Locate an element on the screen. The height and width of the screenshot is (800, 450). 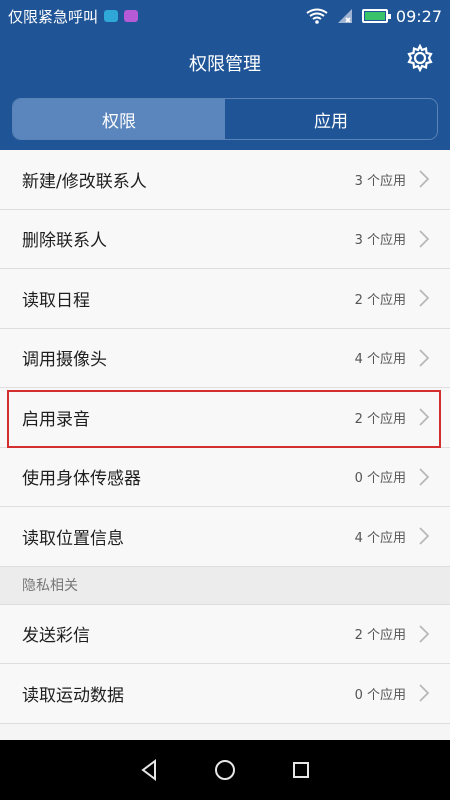
status-bar: 仅限紧急呼叫 09:27 is located at coordinates (225, 16).